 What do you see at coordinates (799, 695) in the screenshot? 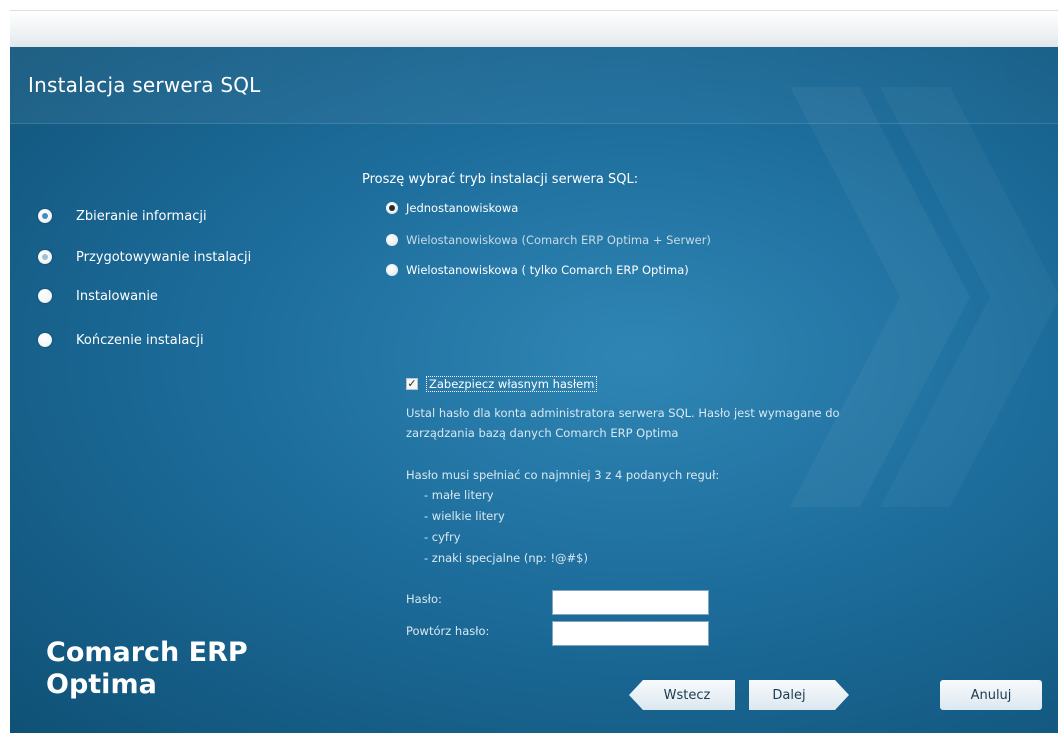
I see `next-button: Dalej` at bounding box center [799, 695].